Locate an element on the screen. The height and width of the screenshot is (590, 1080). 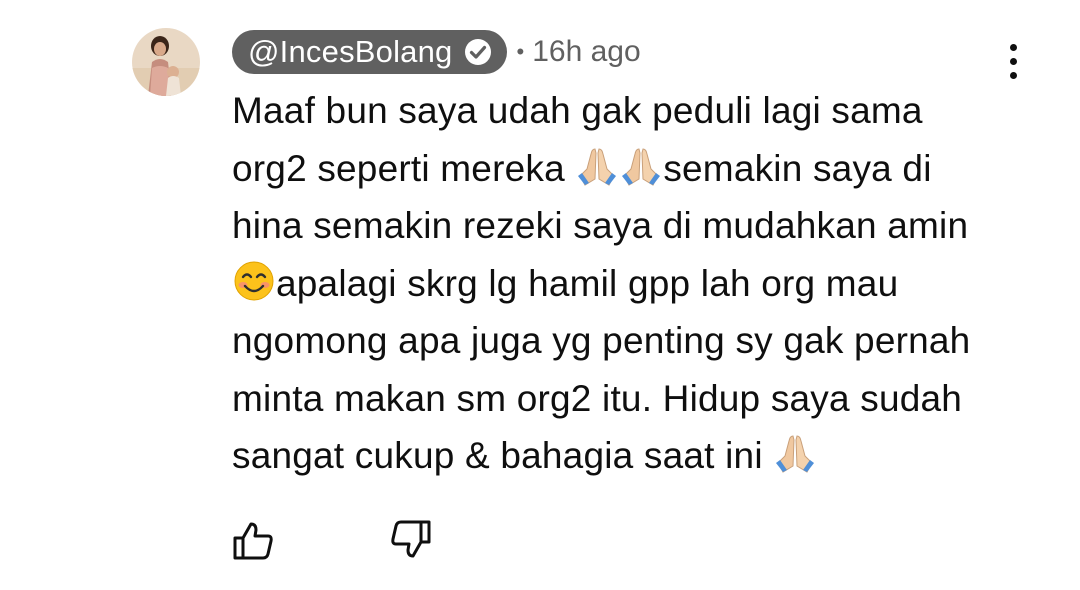
thumbs-down-icon is located at coordinates (411, 539).